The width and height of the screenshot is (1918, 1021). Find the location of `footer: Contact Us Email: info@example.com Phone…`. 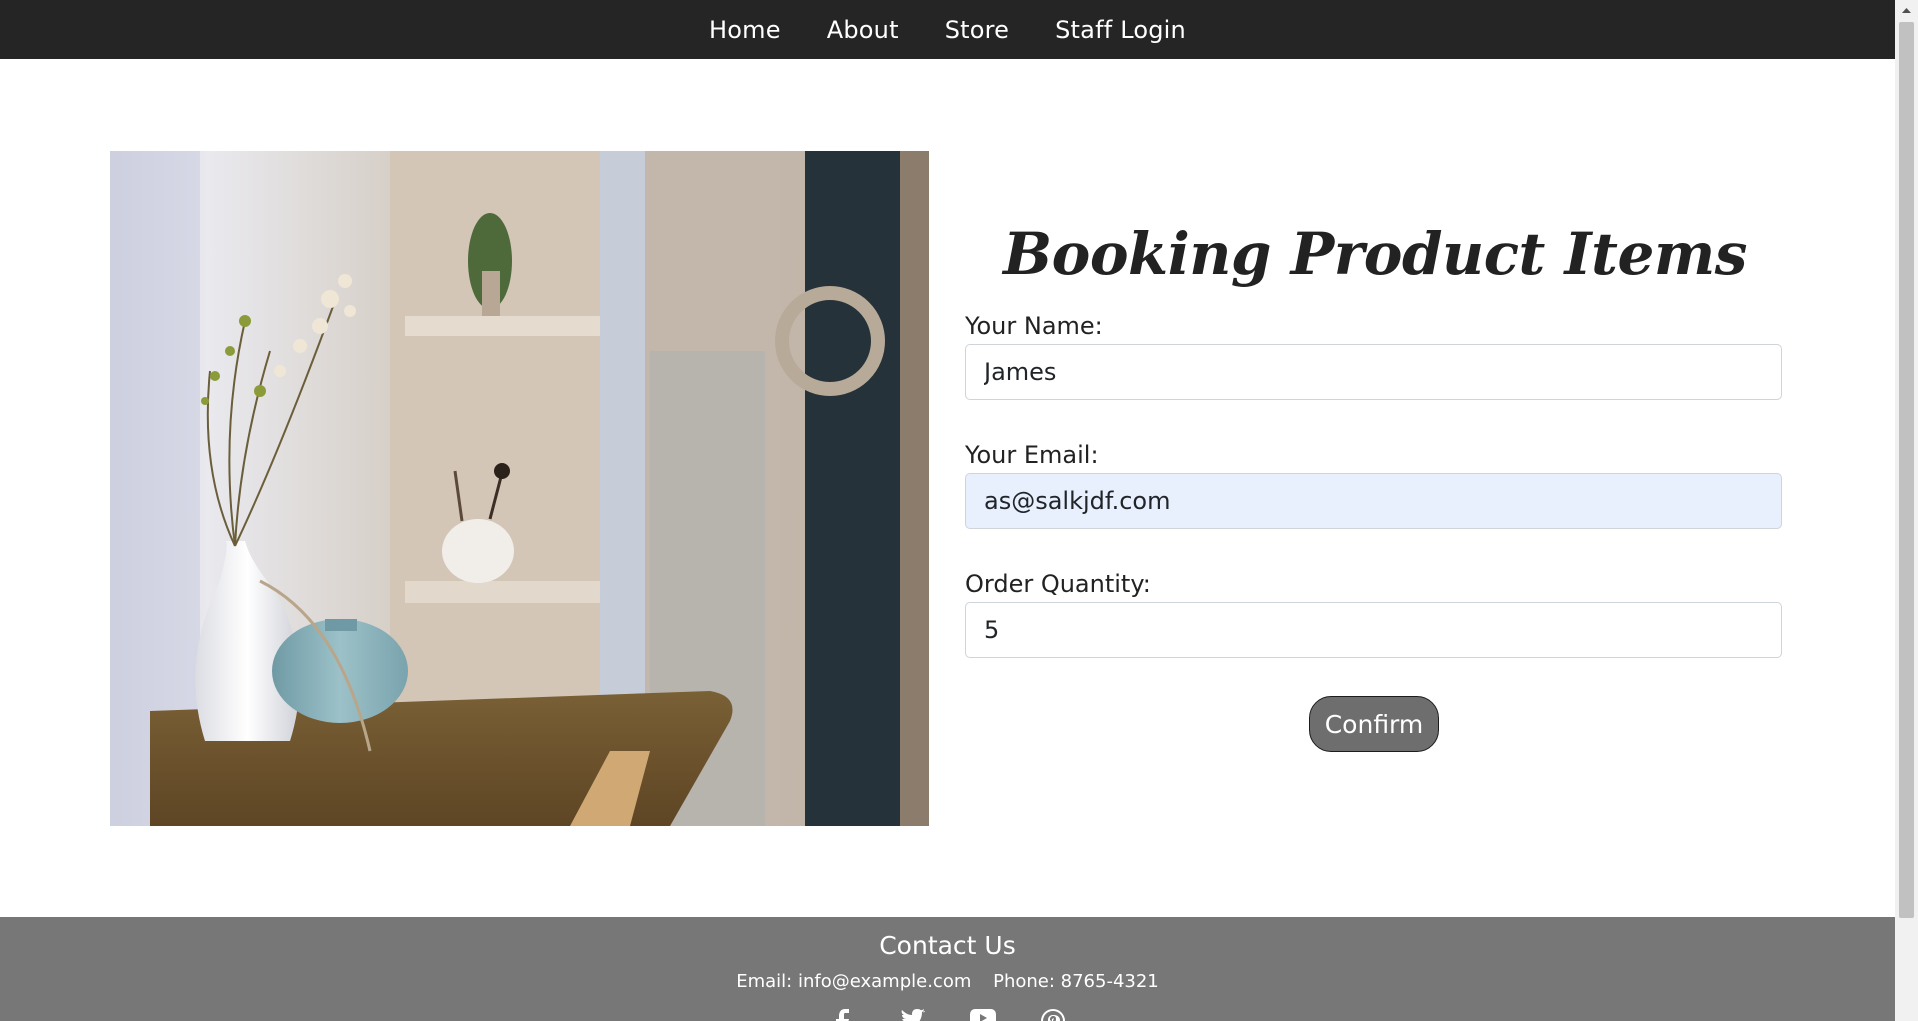

footer: Contact Us Email: info@example.com Phone… is located at coordinates (947, 969).